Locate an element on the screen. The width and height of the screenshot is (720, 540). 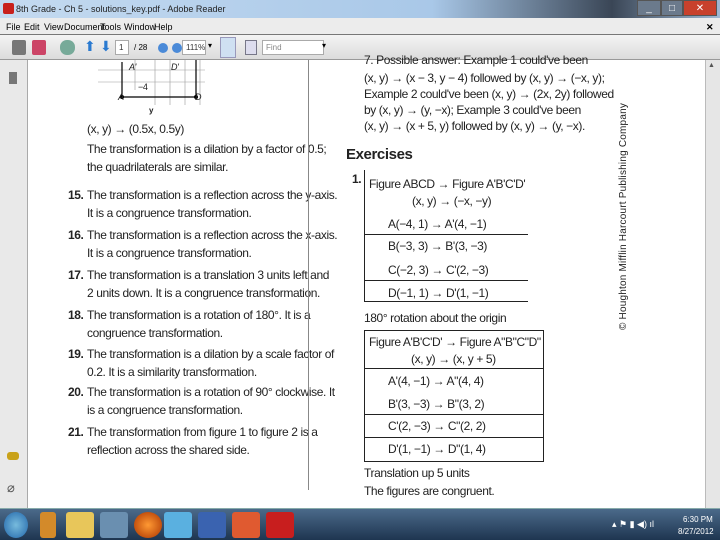
table-2-row: A'(4, −1) → A"(4, 4) is located at coordinates (436, 381).